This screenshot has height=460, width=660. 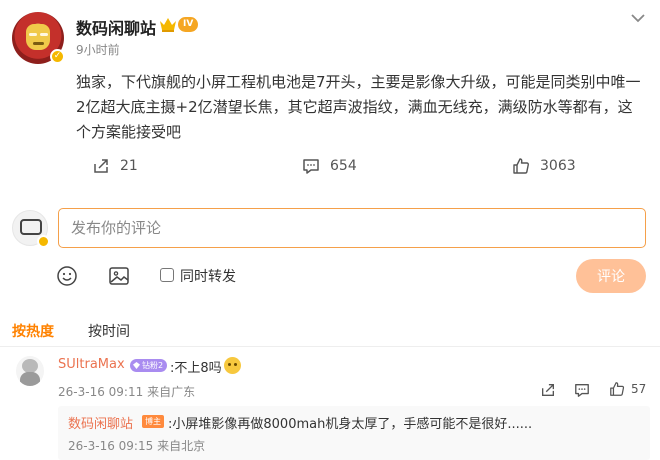 I want to click on comment-reply-icon, so click(x=582, y=390).